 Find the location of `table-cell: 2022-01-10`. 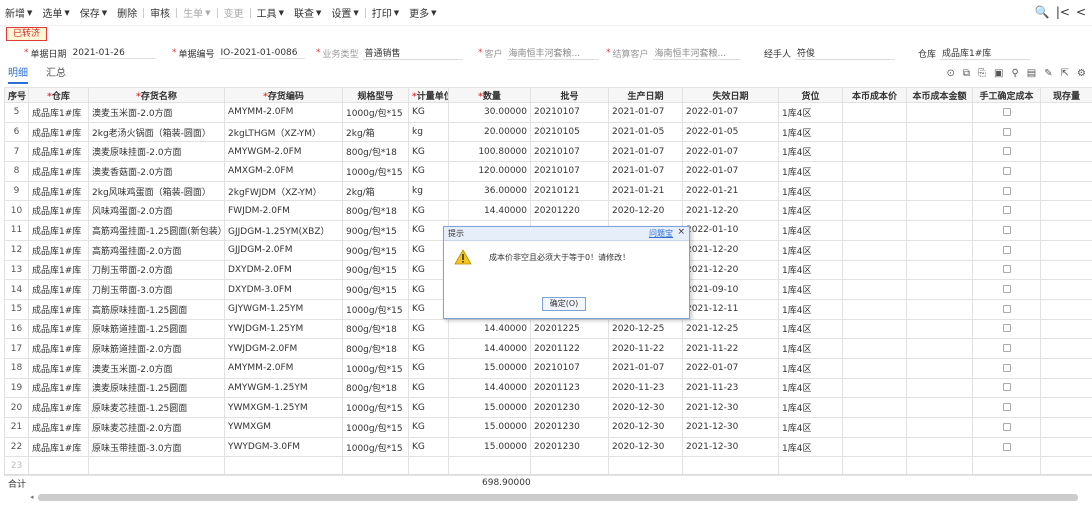

table-cell: 2022-01-10 is located at coordinates (730, 230).